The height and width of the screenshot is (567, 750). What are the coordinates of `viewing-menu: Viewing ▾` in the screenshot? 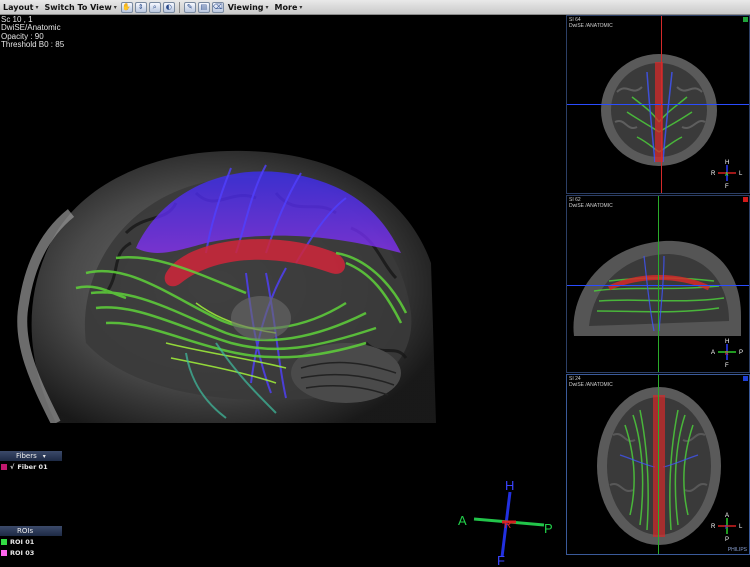 It's located at (248, 7).